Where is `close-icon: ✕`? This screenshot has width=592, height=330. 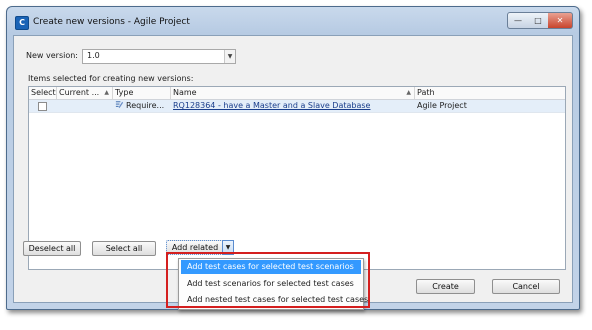 close-icon: ✕ is located at coordinates (560, 20).